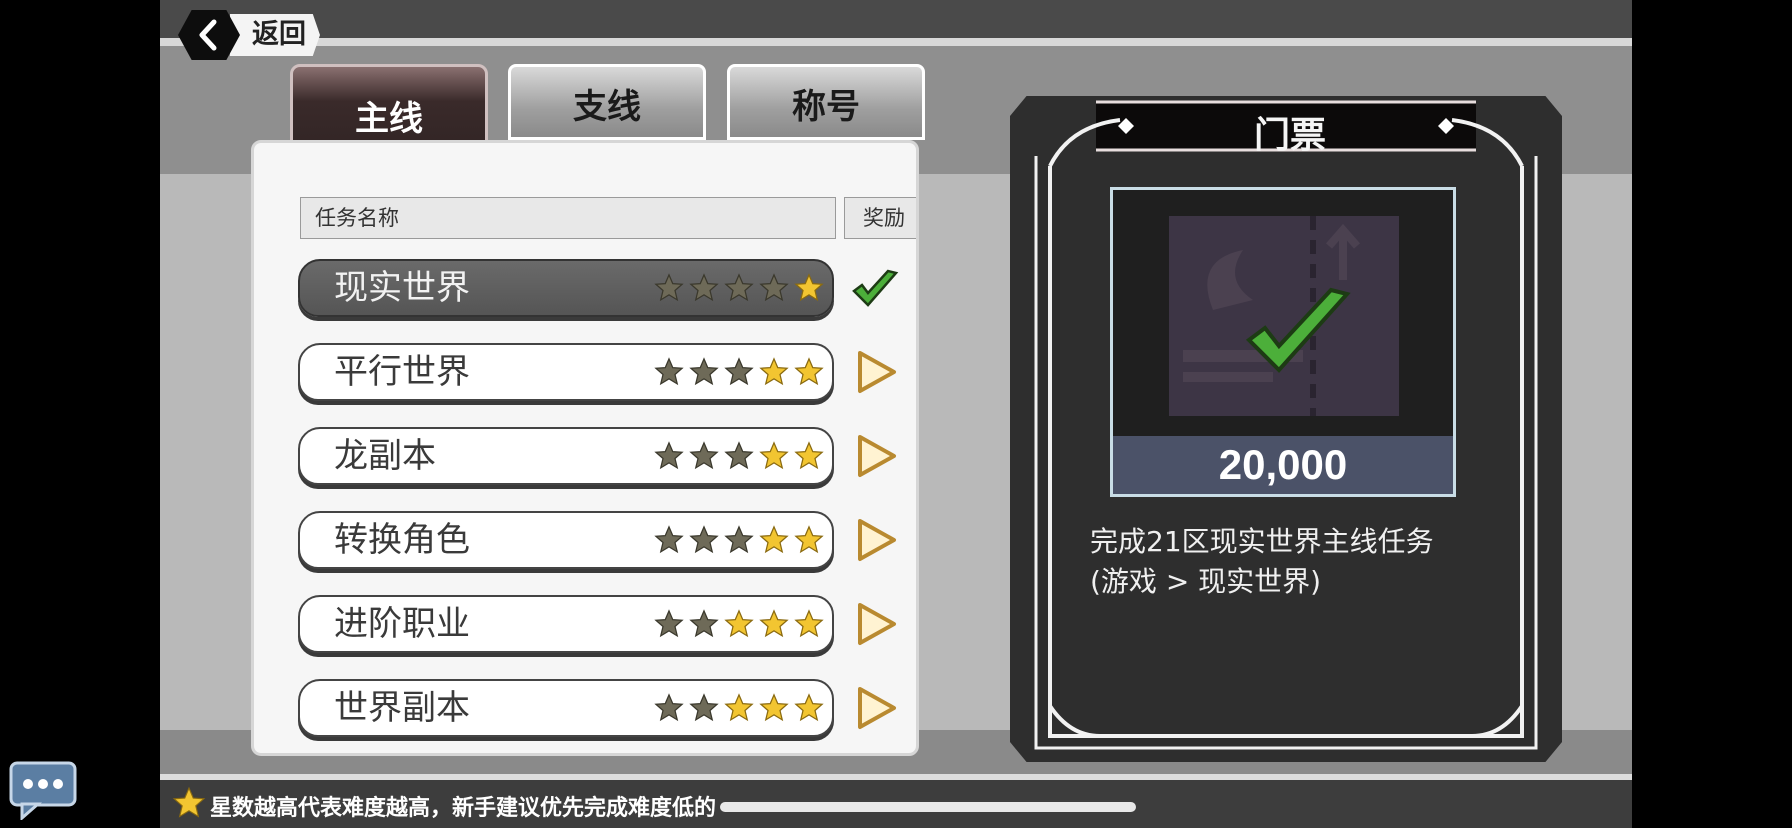 This screenshot has height=828, width=1792. I want to click on quest-row: 转换角色, so click(566, 540).